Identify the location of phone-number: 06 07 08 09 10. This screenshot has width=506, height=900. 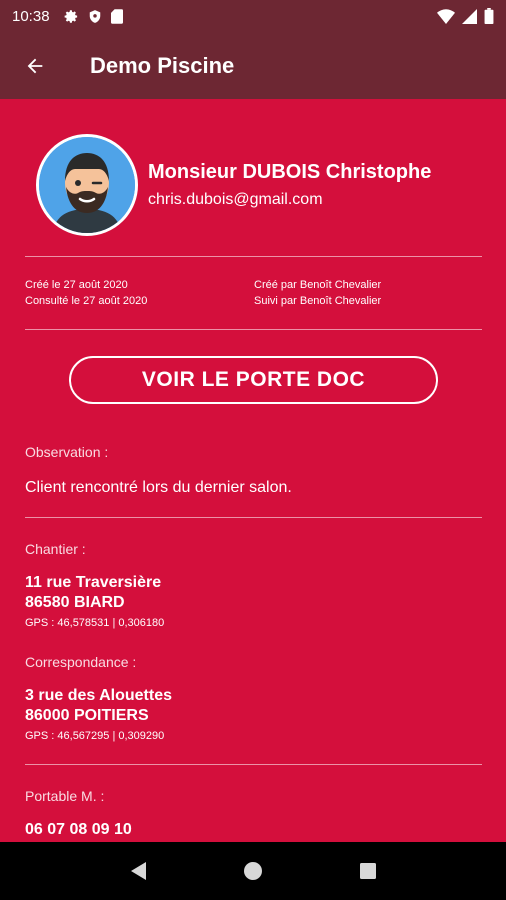
(78, 830).